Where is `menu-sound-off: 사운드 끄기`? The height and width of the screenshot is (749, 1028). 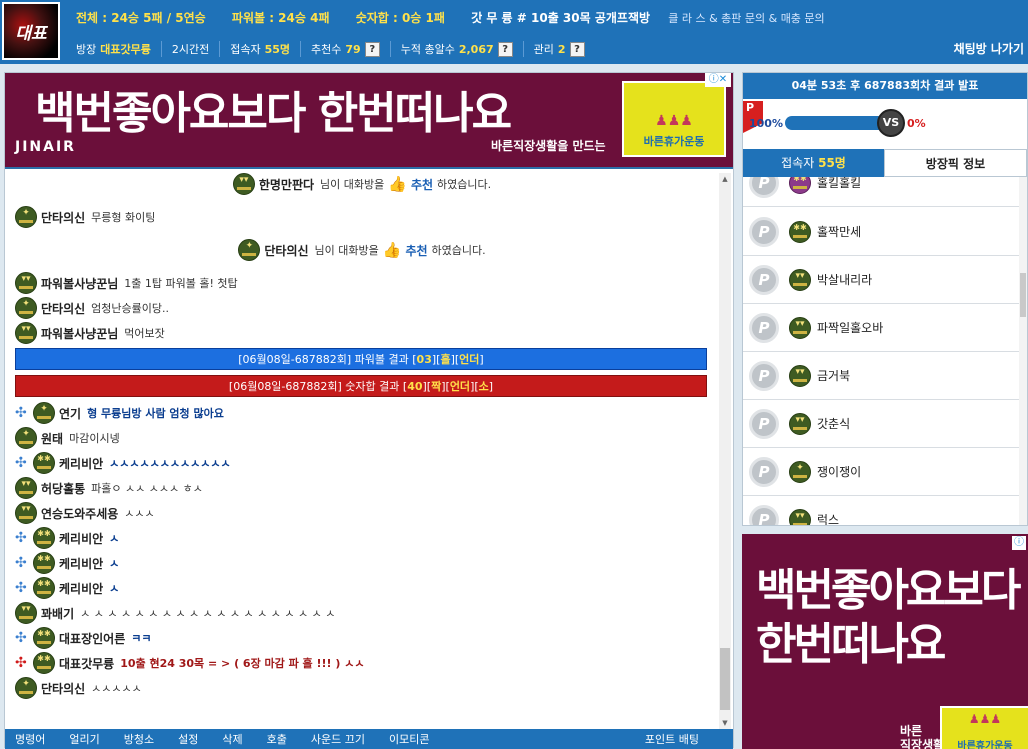 menu-sound-off: 사운드 끄기 is located at coordinates (340, 739).